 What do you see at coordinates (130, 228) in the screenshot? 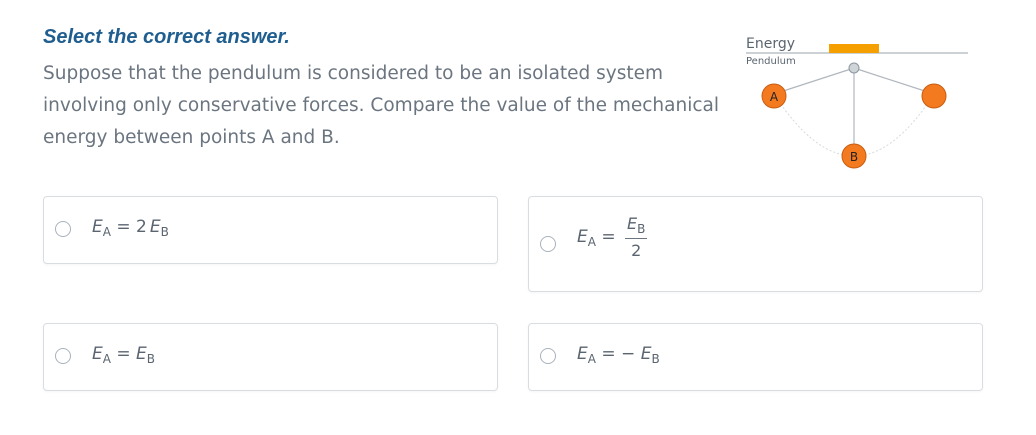
I see `option-1-equation: EA = 2 EB` at bounding box center [130, 228].